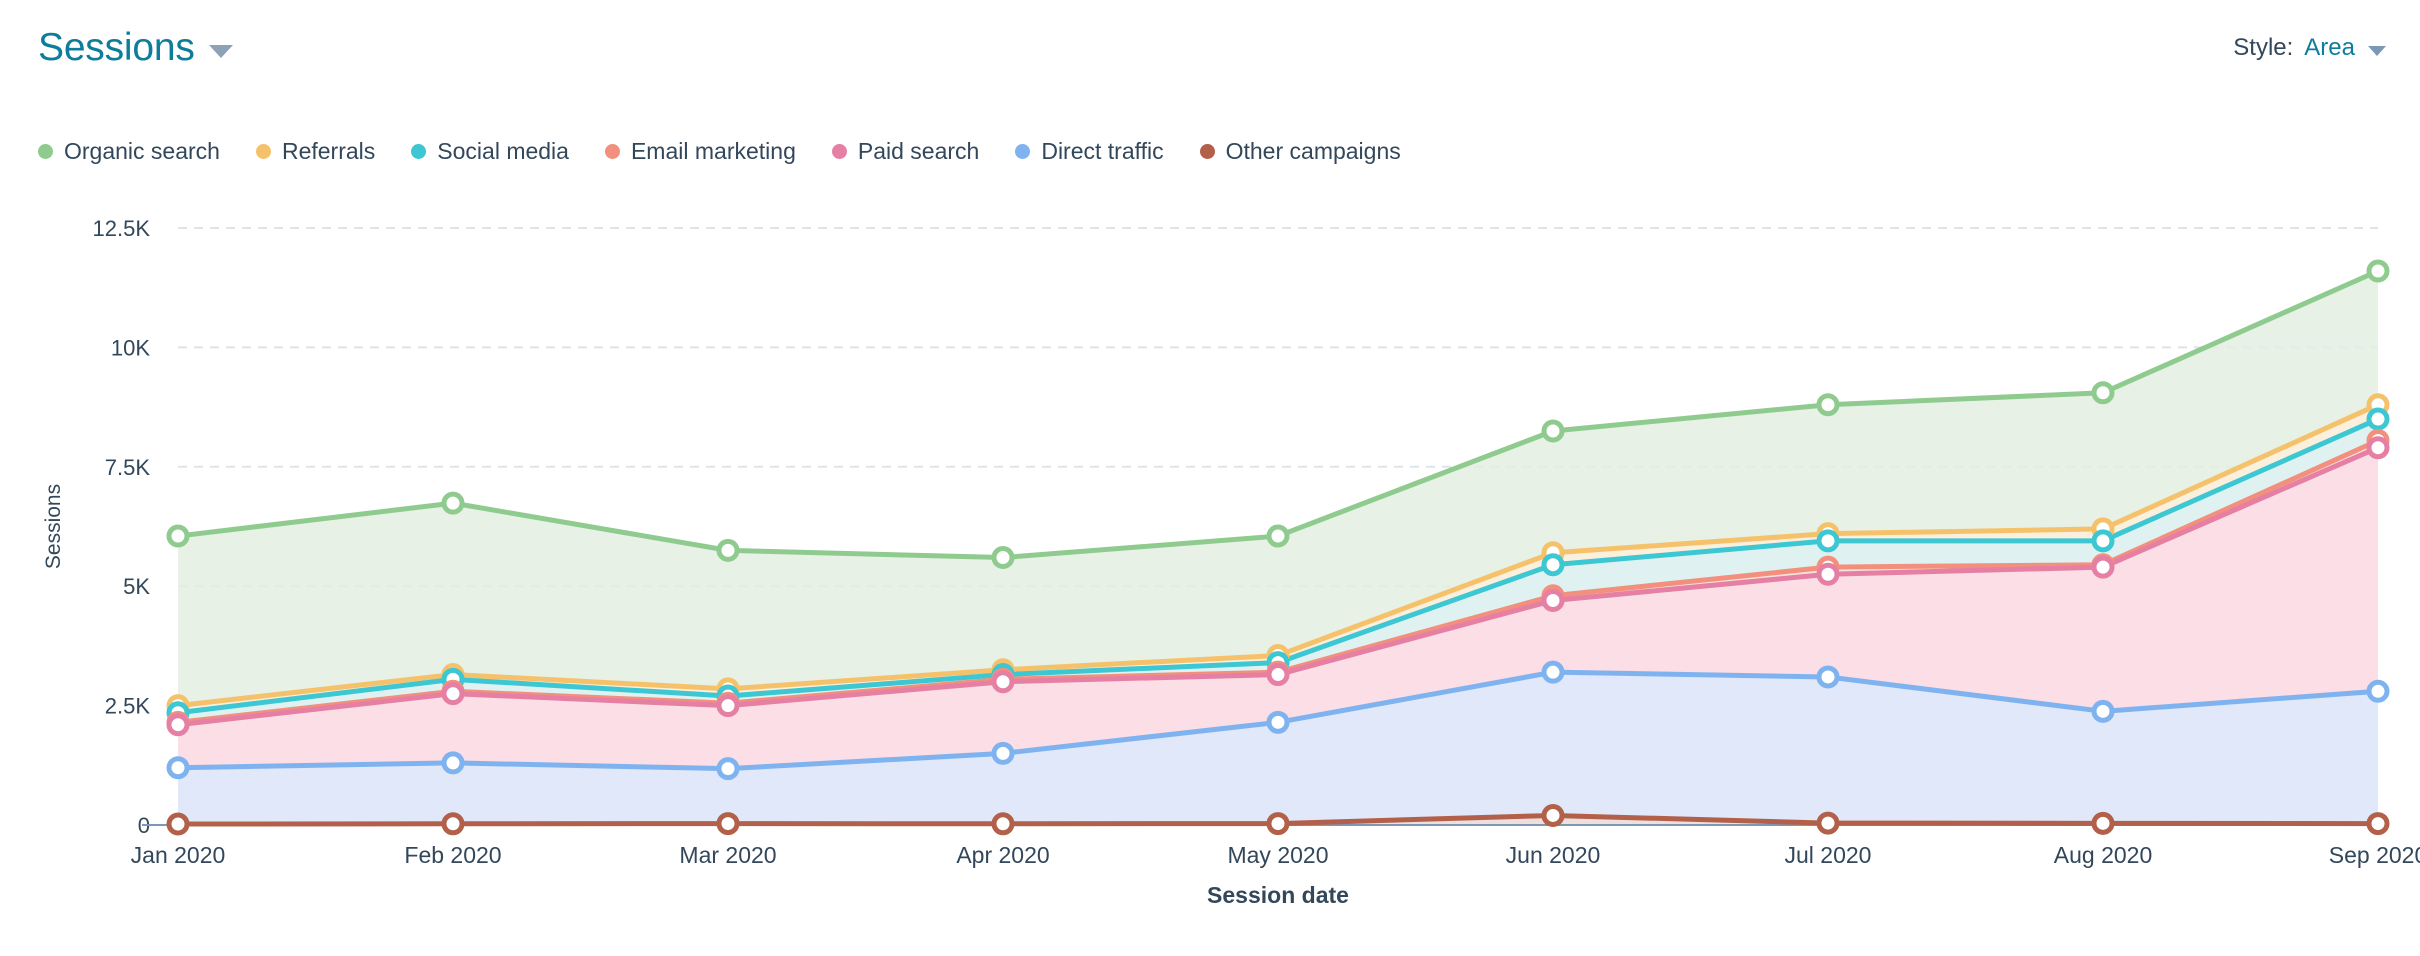 The height and width of the screenshot is (956, 2420). What do you see at coordinates (700, 151) in the screenshot?
I see `legend-item: Email marketing` at bounding box center [700, 151].